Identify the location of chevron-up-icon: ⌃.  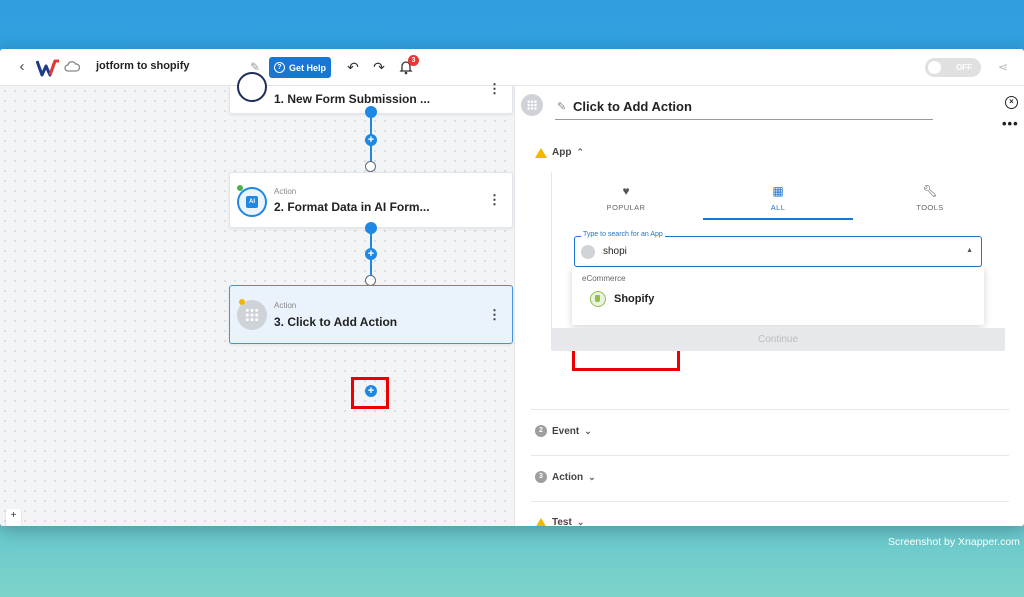
(580, 152).